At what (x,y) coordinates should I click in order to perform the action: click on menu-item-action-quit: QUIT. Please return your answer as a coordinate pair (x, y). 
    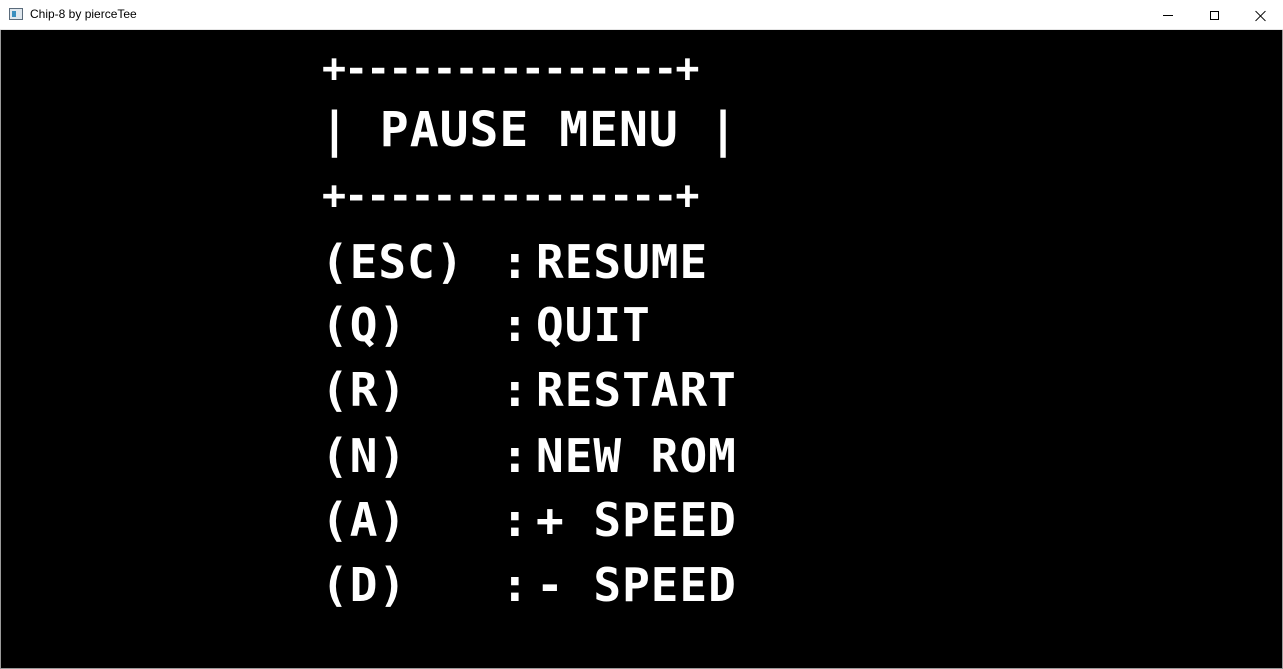
    Looking at the image, I should click on (593, 325).